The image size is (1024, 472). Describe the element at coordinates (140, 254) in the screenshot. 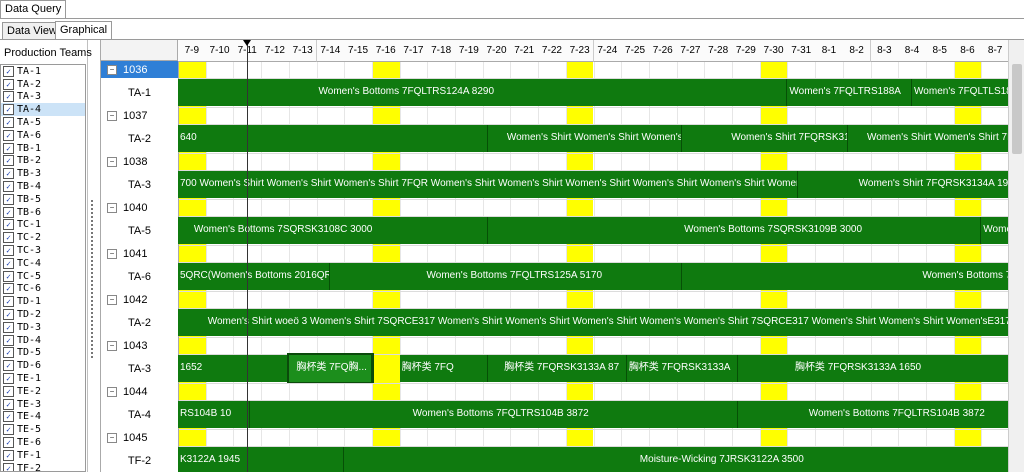

I see `group-row-header: −1041` at that location.